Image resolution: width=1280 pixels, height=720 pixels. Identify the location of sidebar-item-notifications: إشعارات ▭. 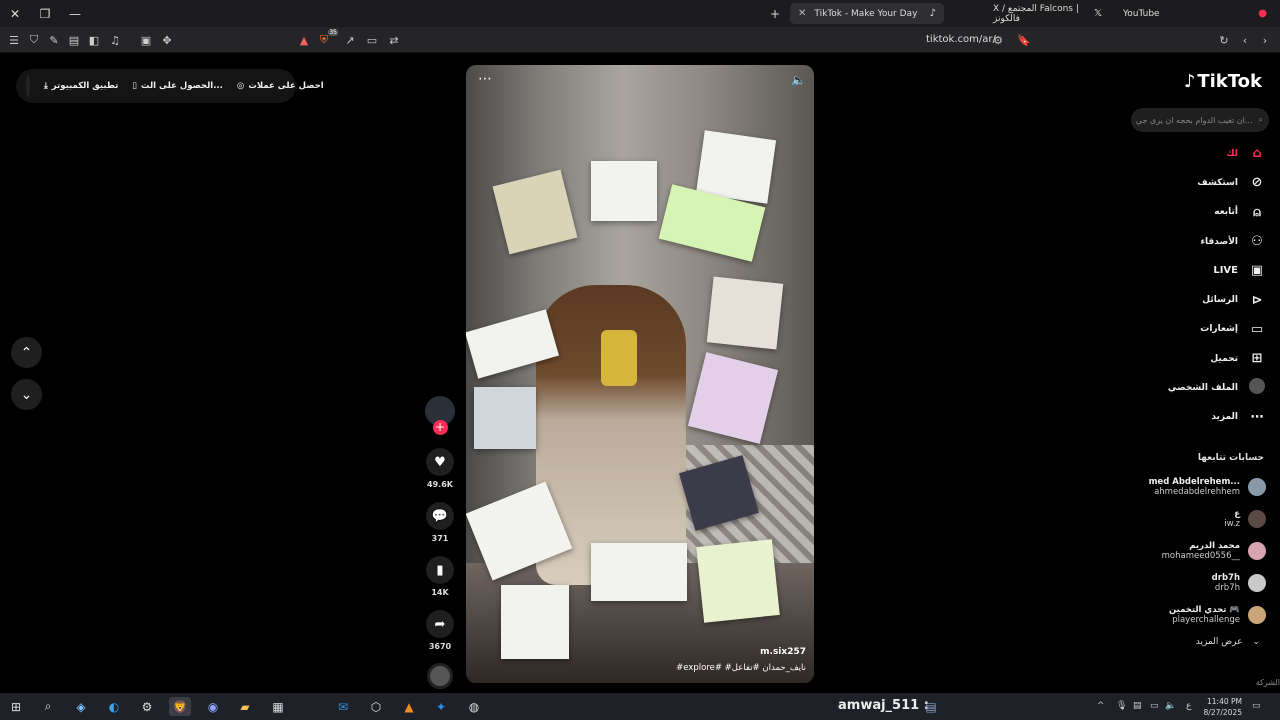
(1201, 329).